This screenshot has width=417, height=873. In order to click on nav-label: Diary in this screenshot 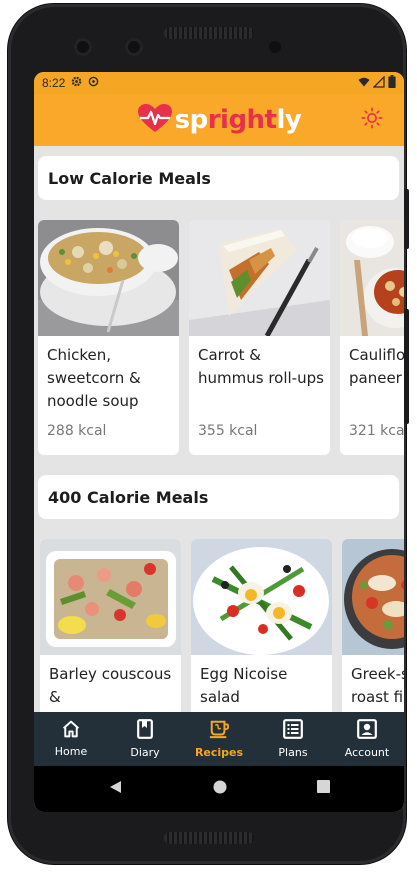, I will do `click(145, 752)`.